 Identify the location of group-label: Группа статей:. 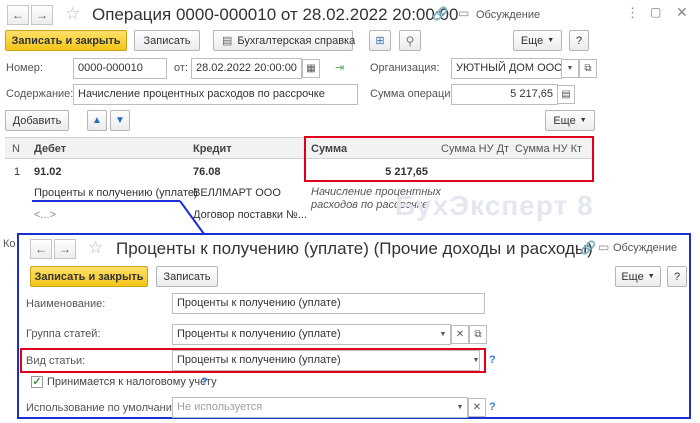
(63, 334).